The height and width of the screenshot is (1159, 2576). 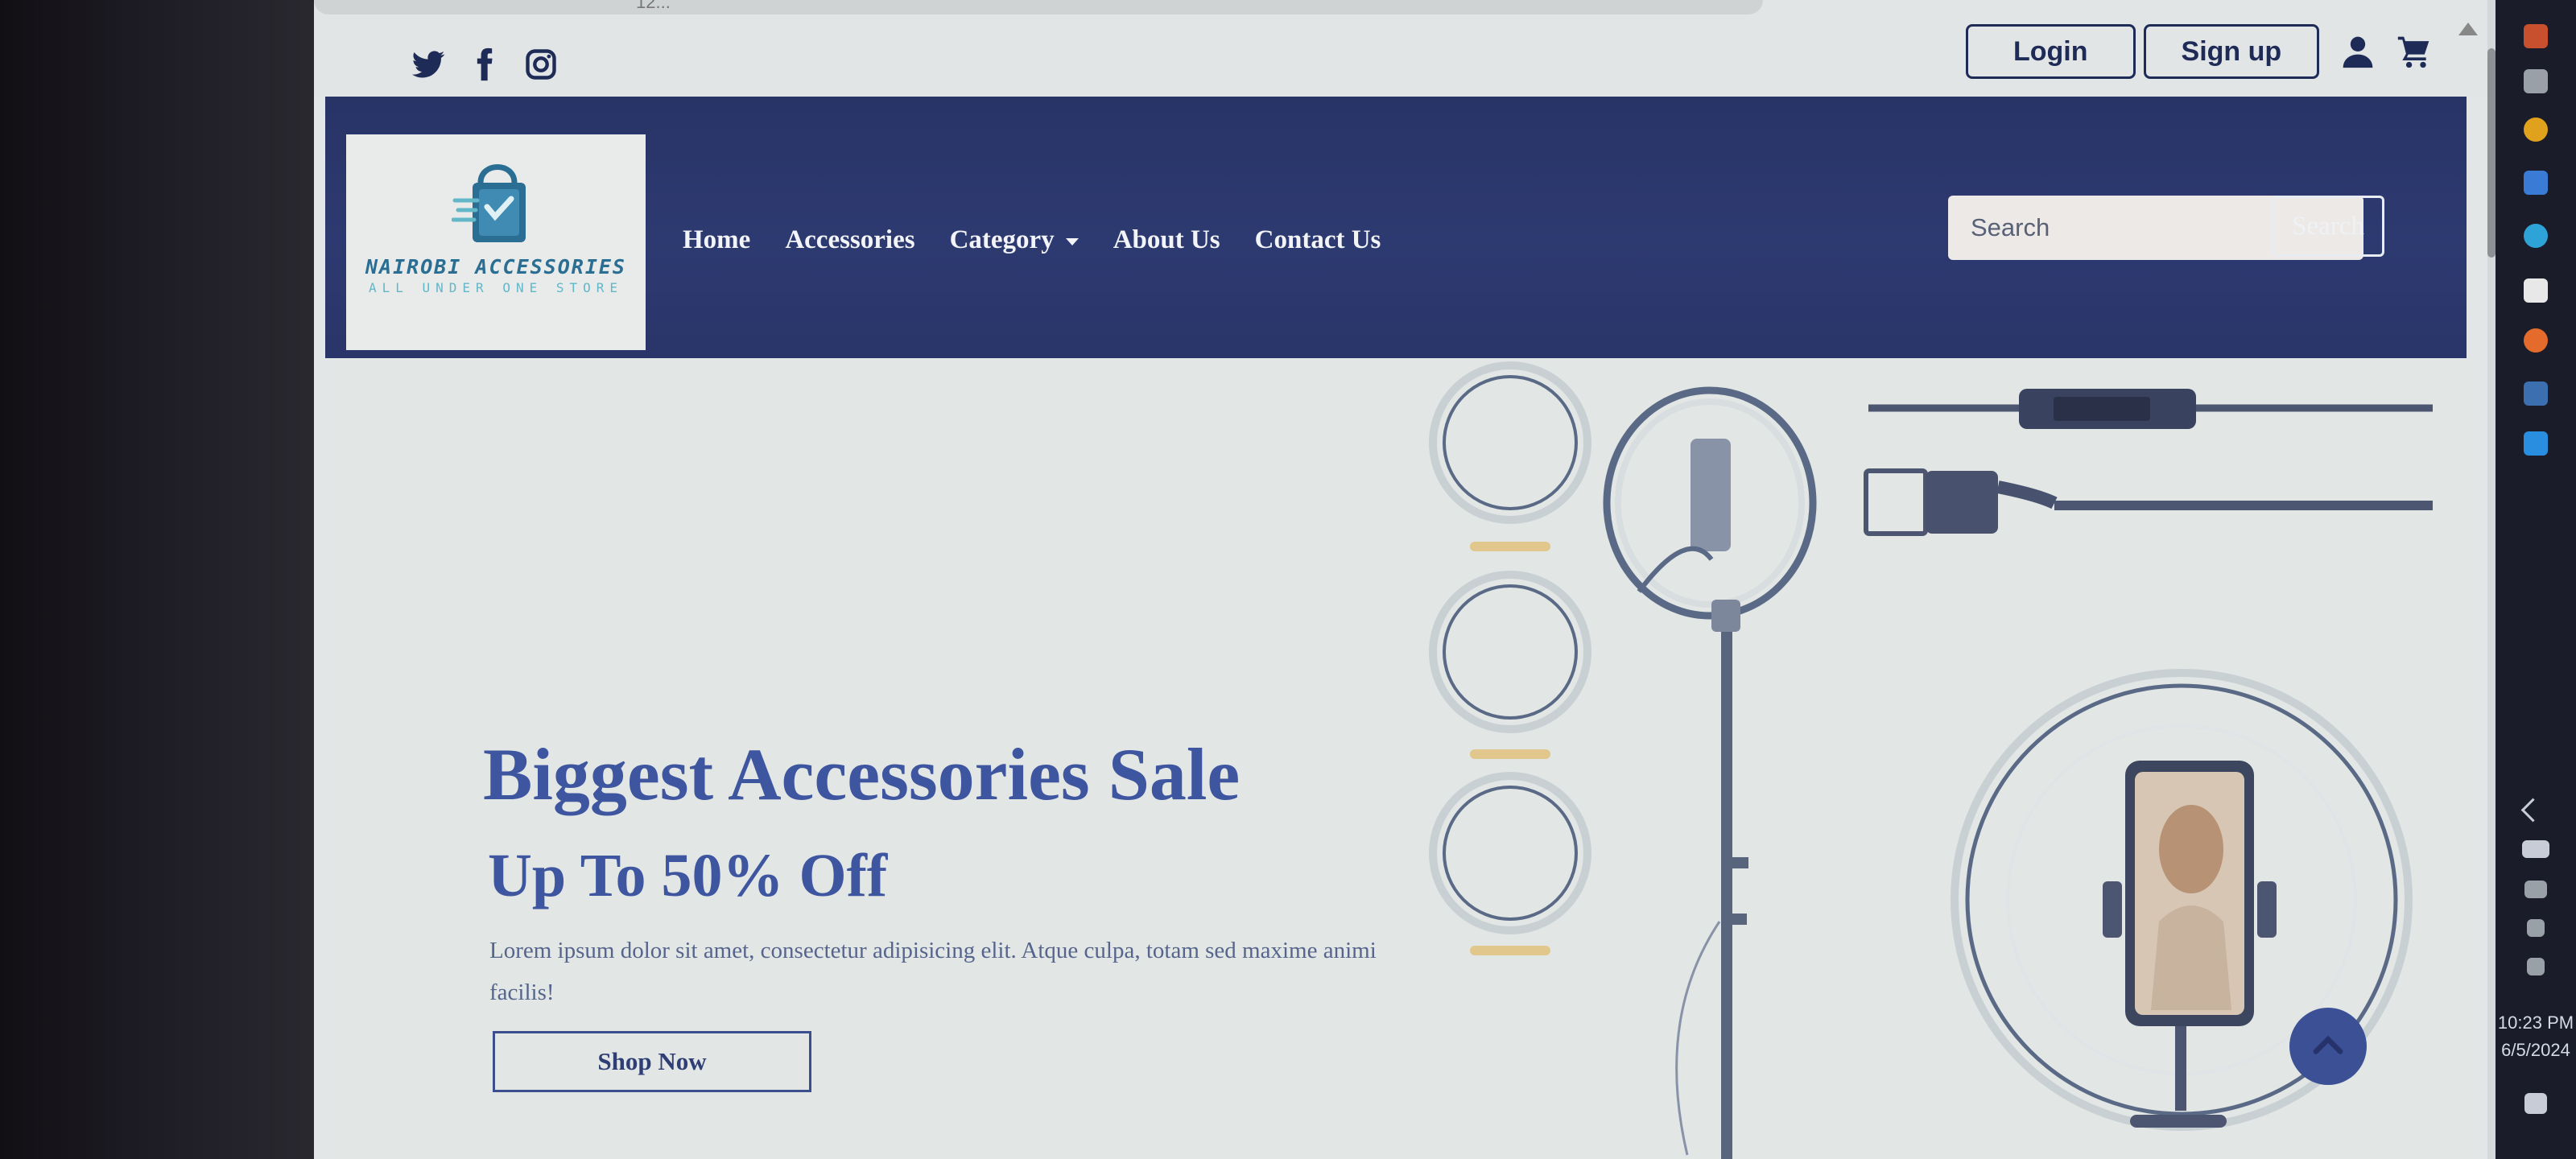 What do you see at coordinates (2536, 579) in the screenshot?
I see `windows-taskbar: 10:23 PM 6/5/2024` at bounding box center [2536, 579].